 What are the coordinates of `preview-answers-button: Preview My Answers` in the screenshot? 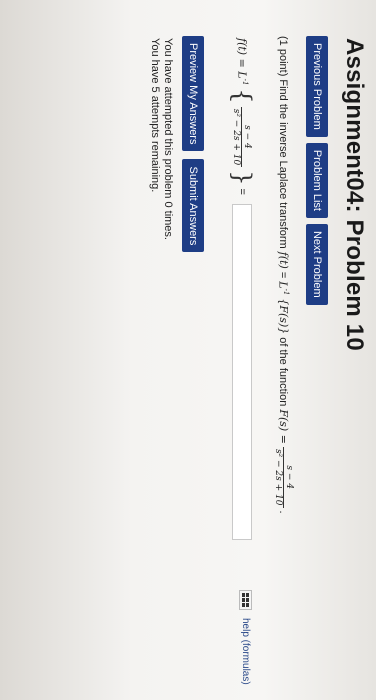 It's located at (193, 94).